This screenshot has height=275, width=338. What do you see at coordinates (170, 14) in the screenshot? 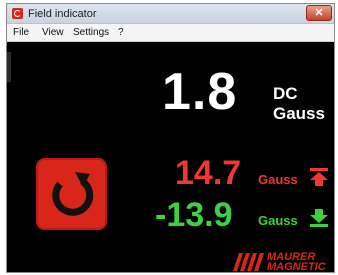
I see `title-bar: Field indicator ✕` at bounding box center [170, 14].